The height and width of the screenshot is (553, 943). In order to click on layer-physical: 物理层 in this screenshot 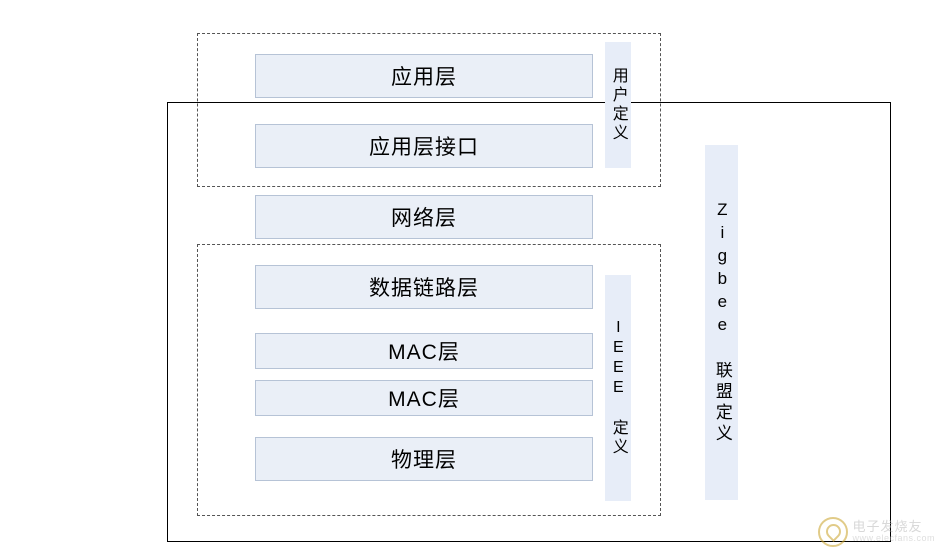, I will do `click(424, 459)`.